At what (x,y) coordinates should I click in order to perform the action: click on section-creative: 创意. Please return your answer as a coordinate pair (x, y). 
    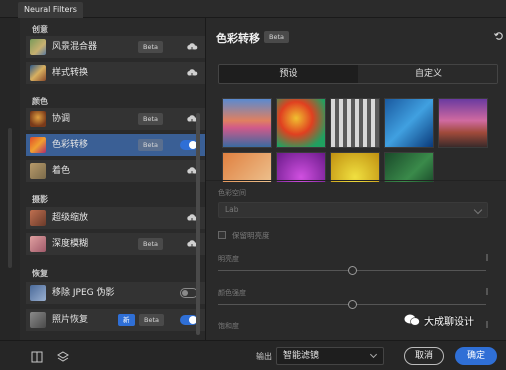
    Looking at the image, I should click on (40, 29).